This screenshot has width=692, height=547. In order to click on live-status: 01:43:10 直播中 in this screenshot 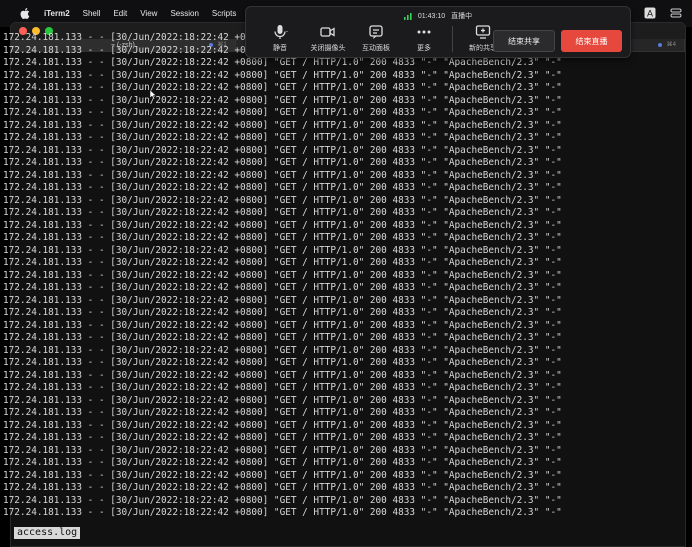, I will do `click(438, 16)`.